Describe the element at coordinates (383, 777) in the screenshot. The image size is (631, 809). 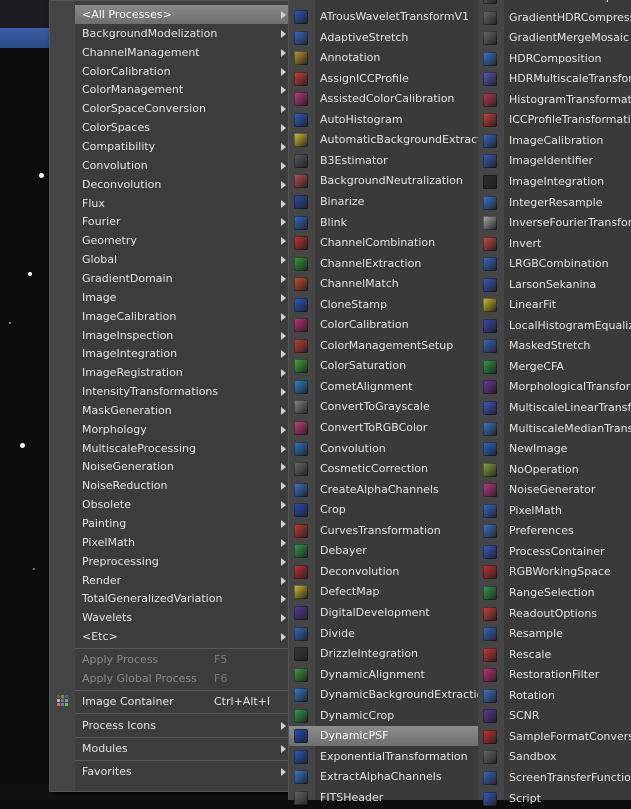
I see `process-item: ExtractAlphaChannels` at that location.